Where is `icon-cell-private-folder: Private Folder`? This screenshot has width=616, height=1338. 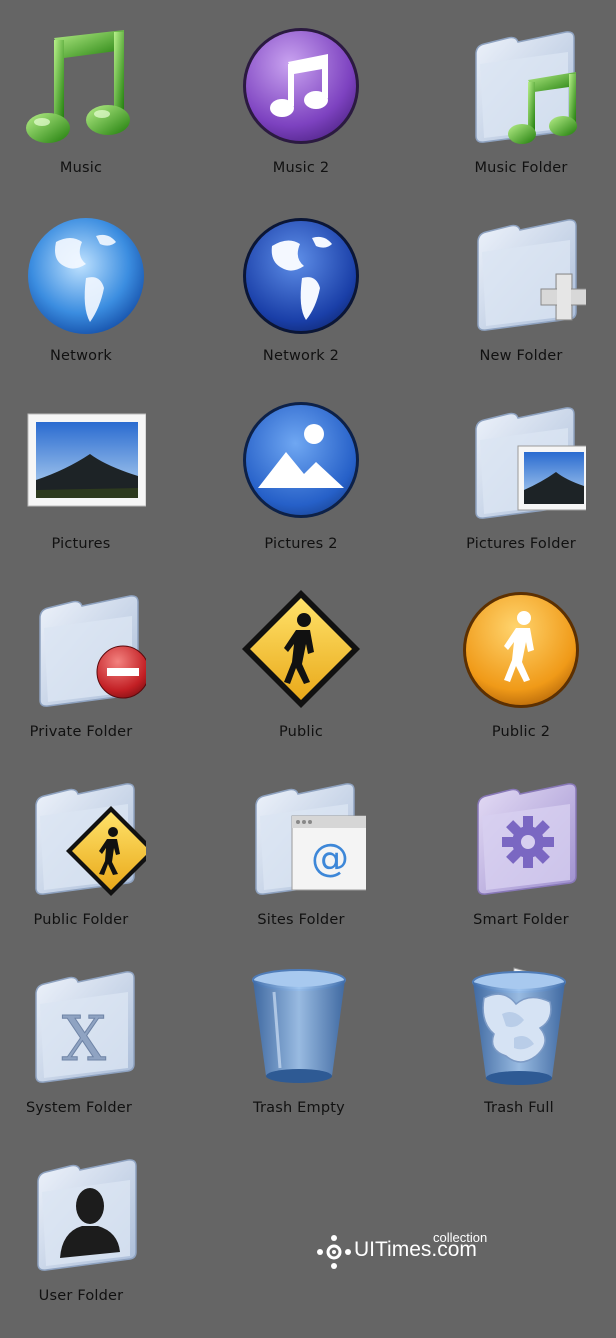 icon-cell-private-folder: Private Folder is located at coordinates (85, 672).